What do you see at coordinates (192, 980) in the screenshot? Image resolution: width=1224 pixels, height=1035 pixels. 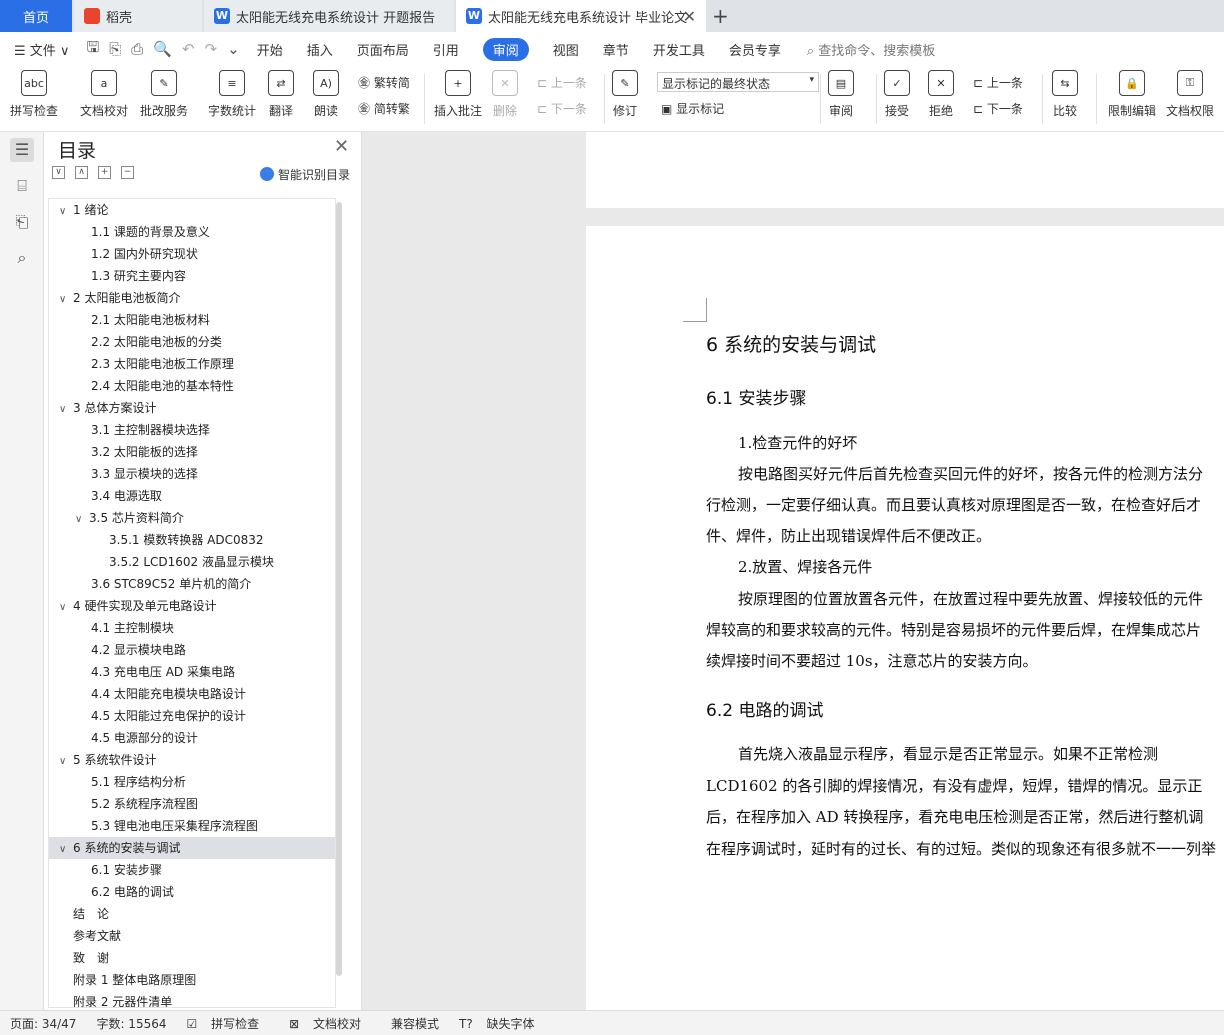 I see `toc-item: 附录 1 整体电路原理图` at bounding box center [192, 980].